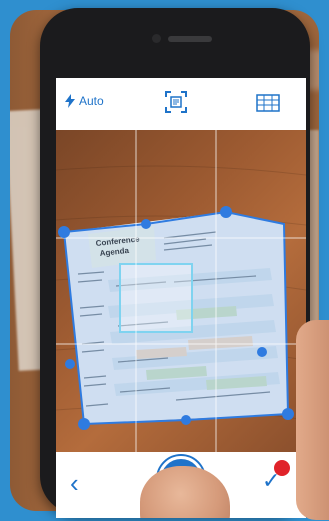  What do you see at coordinates (64, 232) in the screenshot?
I see `crop-handle-top-left` at bounding box center [64, 232].